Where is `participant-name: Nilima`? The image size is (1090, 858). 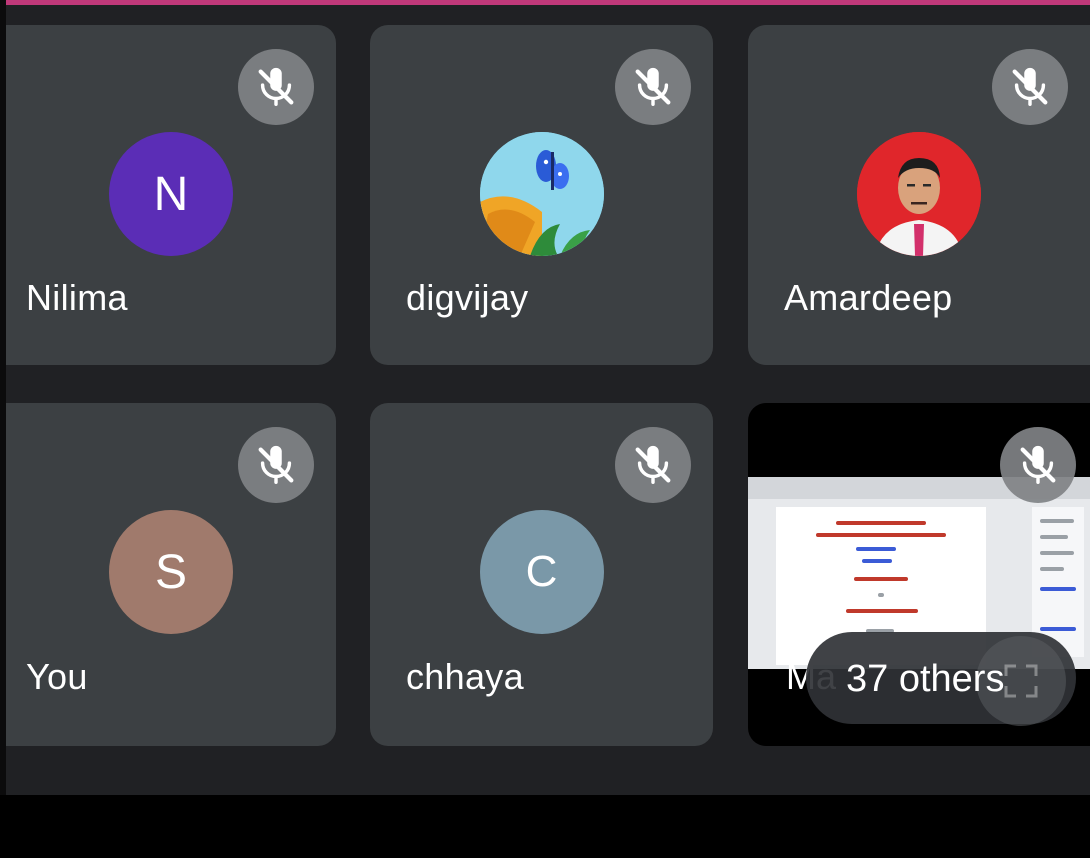 participant-name: Nilima is located at coordinates (77, 297).